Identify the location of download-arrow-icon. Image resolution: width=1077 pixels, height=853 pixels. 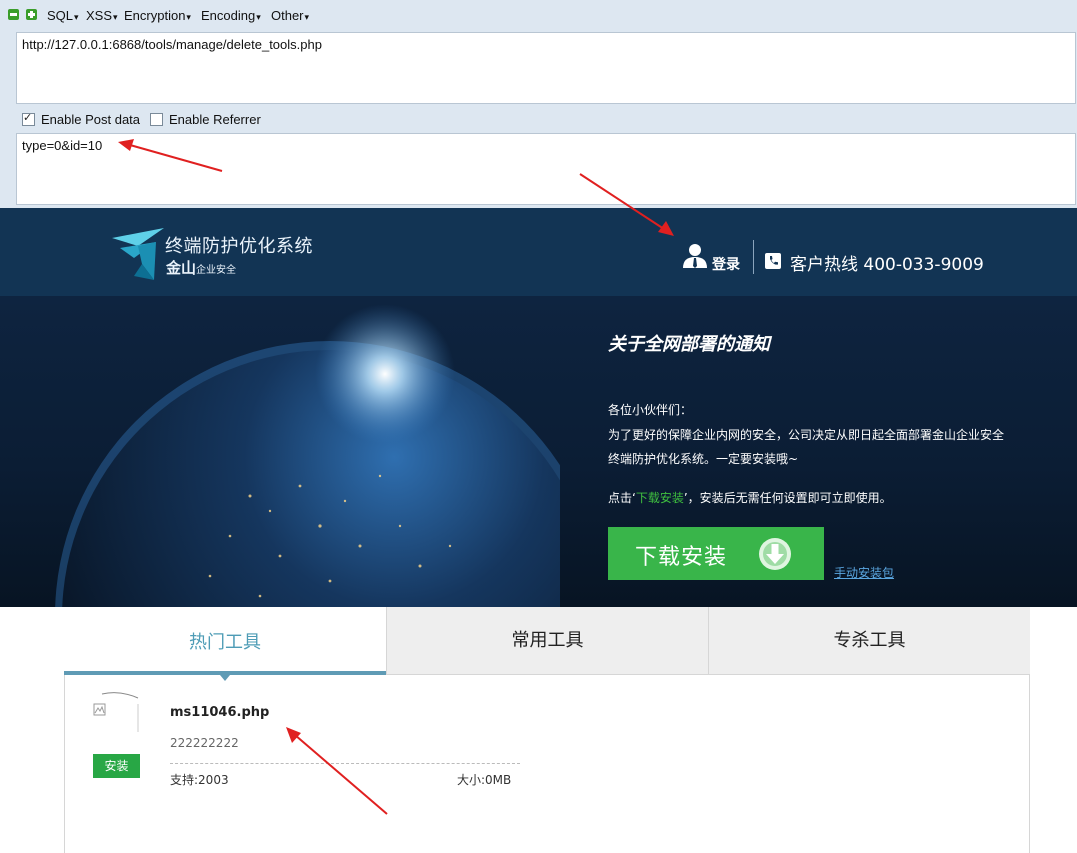
(775, 554).